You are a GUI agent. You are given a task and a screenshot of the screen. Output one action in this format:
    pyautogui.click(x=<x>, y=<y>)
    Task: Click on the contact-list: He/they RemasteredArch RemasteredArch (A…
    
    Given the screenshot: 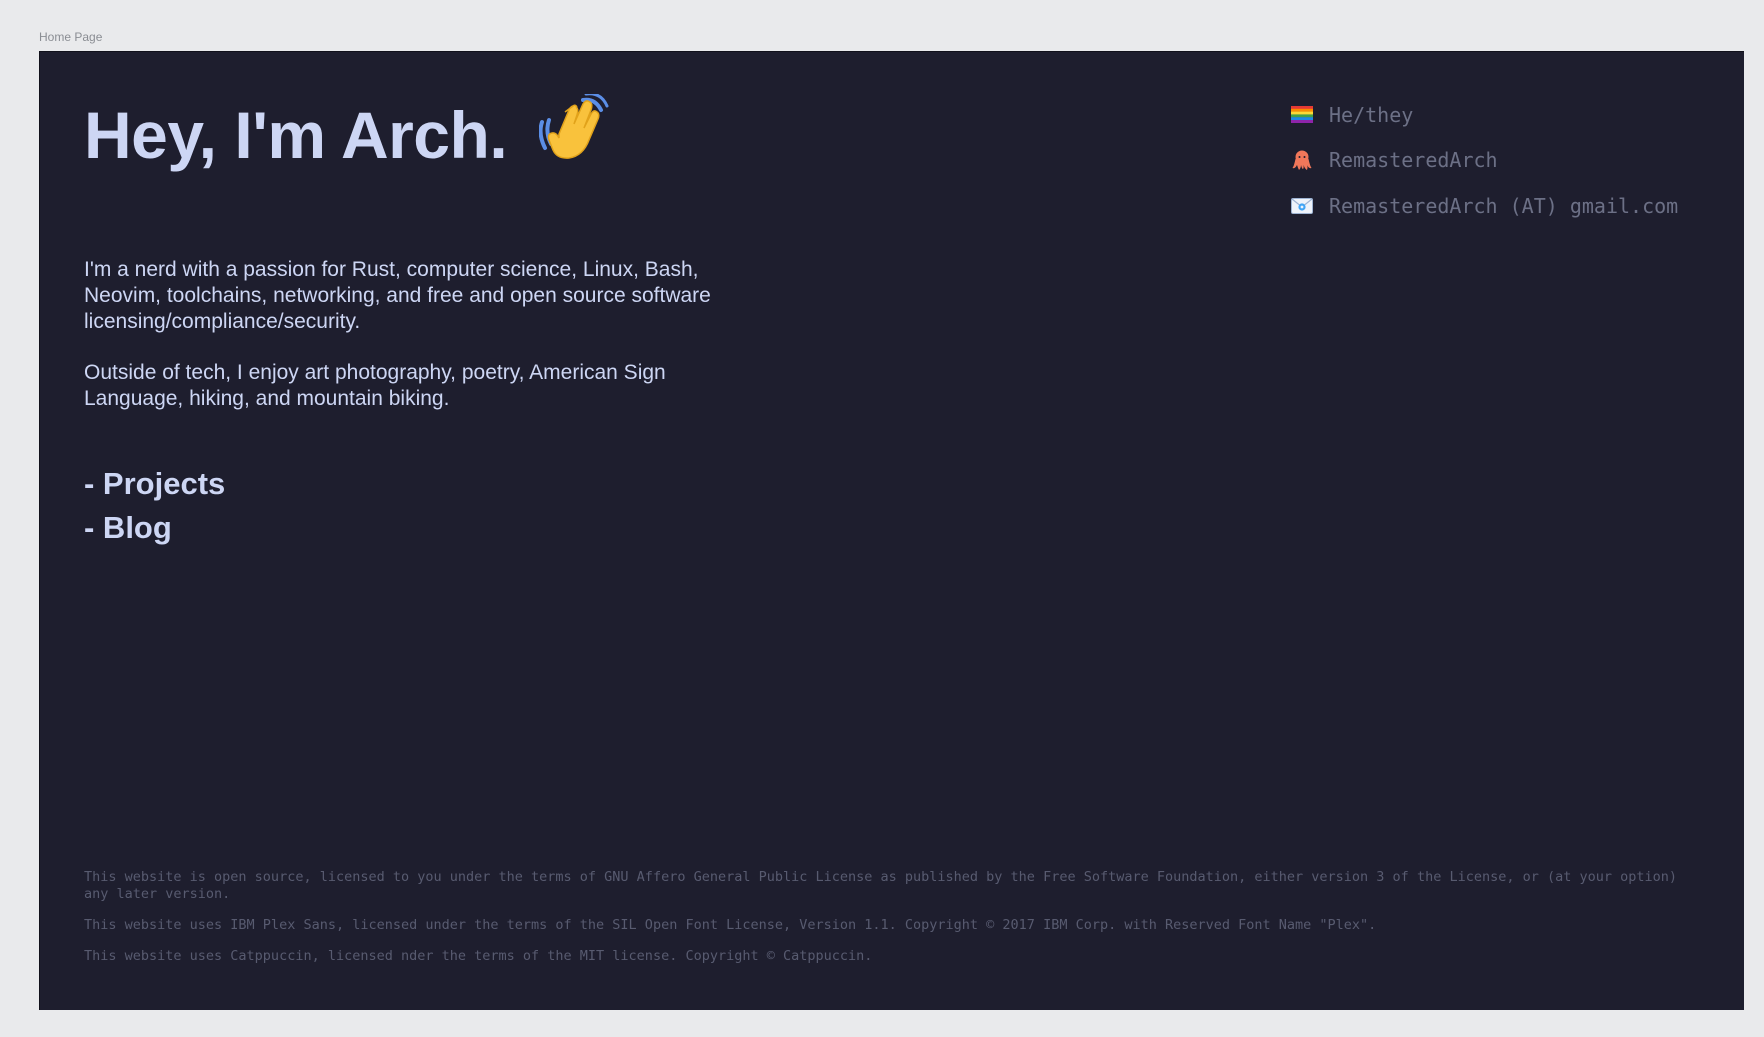 What is the action you would take?
    pyautogui.click(x=1484, y=160)
    